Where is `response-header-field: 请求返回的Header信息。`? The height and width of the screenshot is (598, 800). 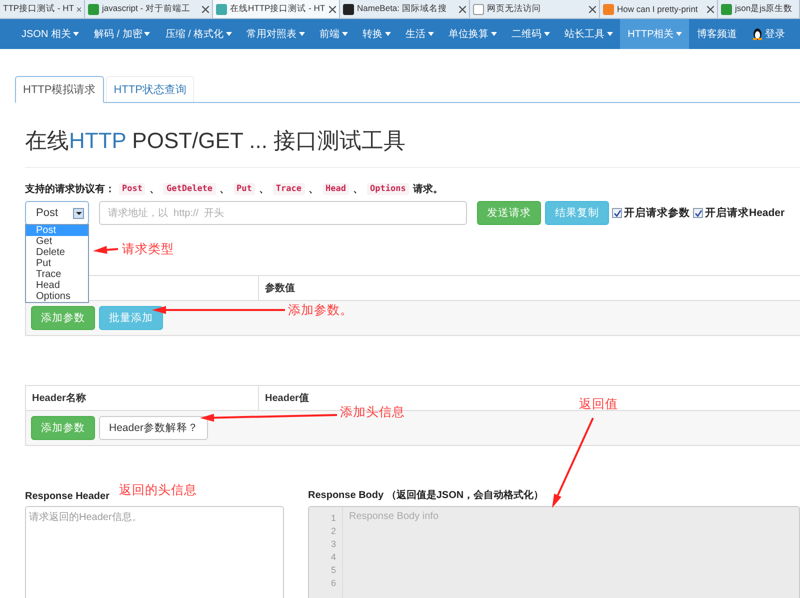 response-header-field: 请求返回的Header信息。 is located at coordinates (154, 552).